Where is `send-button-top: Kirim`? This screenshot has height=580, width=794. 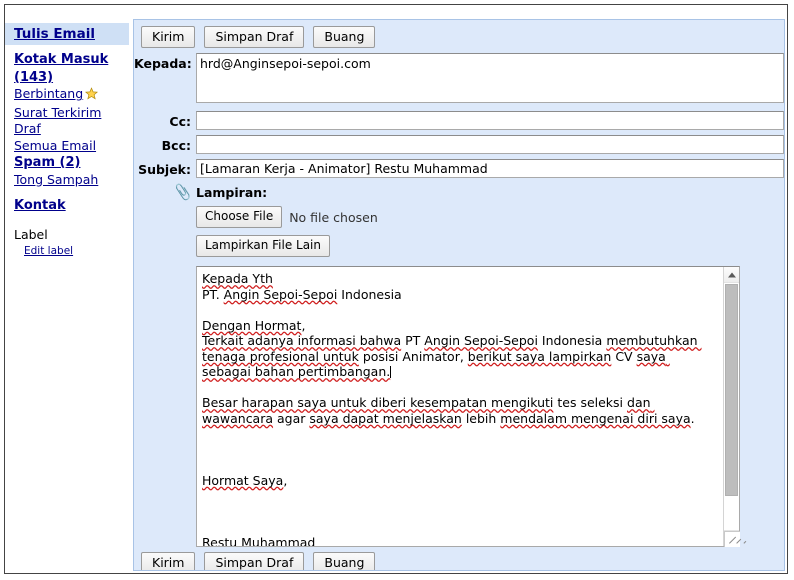
send-button-top: Kirim is located at coordinates (168, 37).